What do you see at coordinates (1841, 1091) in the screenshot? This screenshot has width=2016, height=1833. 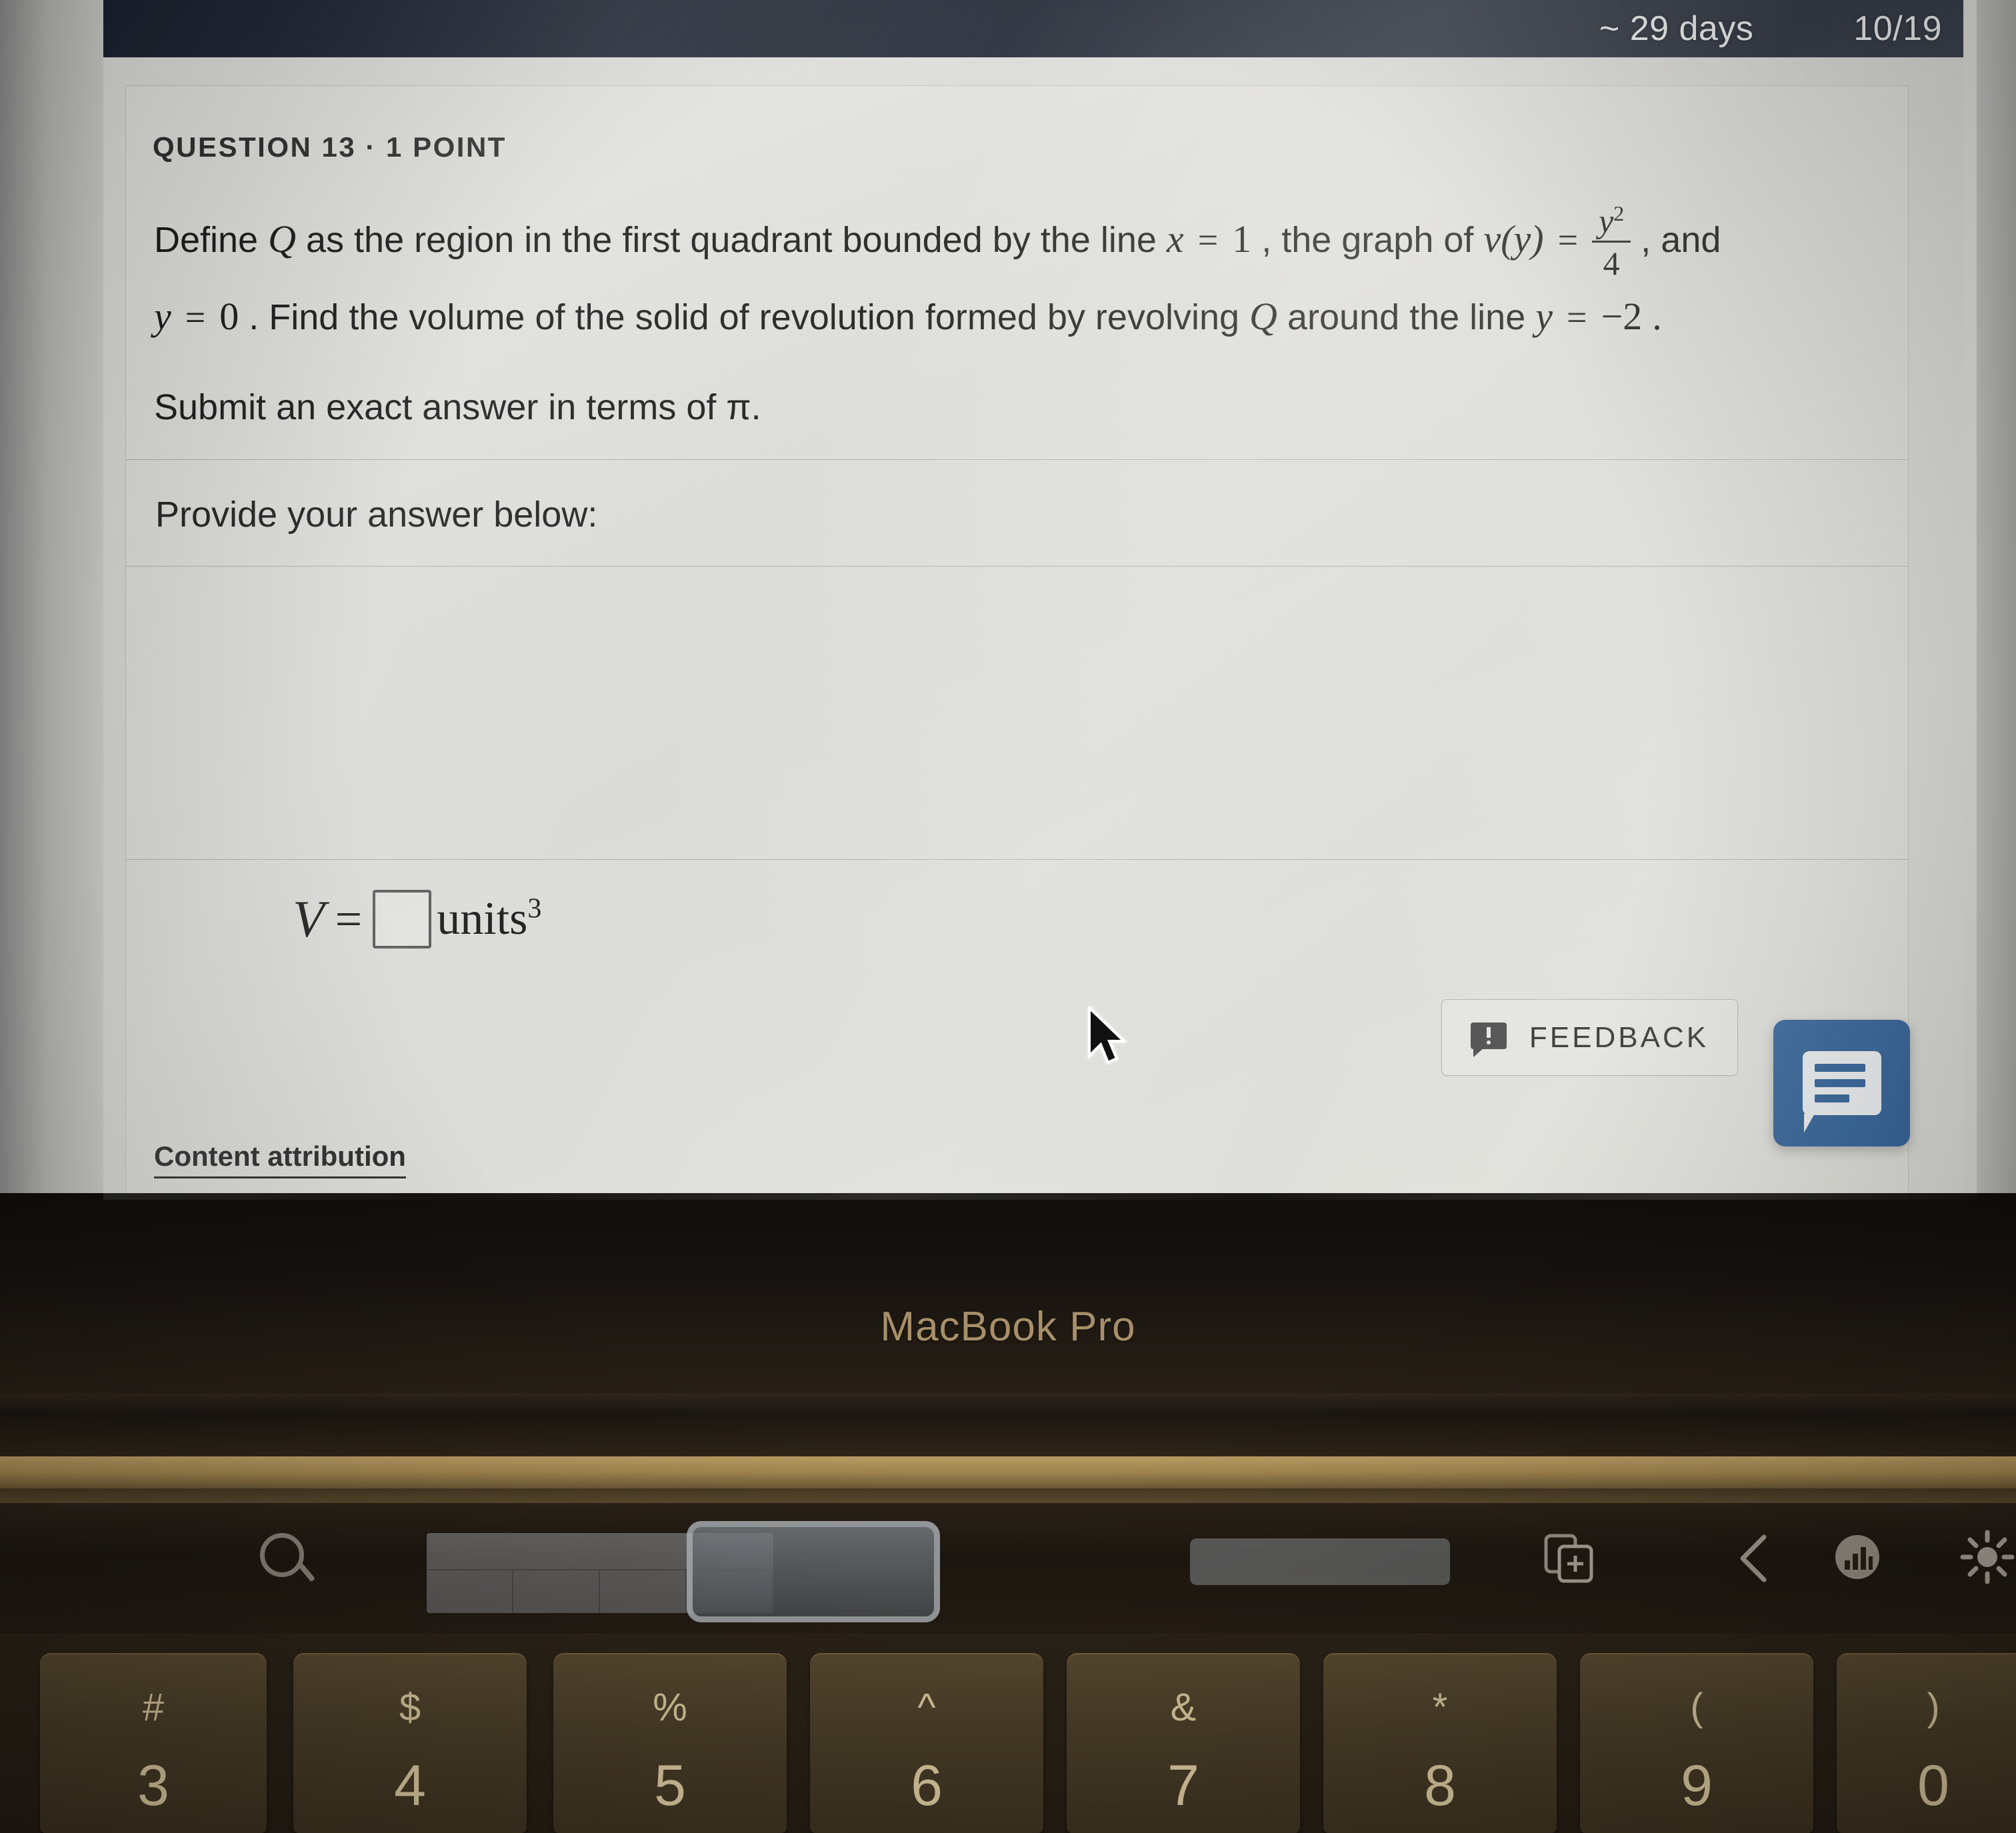 I see `chat-bubble-icon` at bounding box center [1841, 1091].